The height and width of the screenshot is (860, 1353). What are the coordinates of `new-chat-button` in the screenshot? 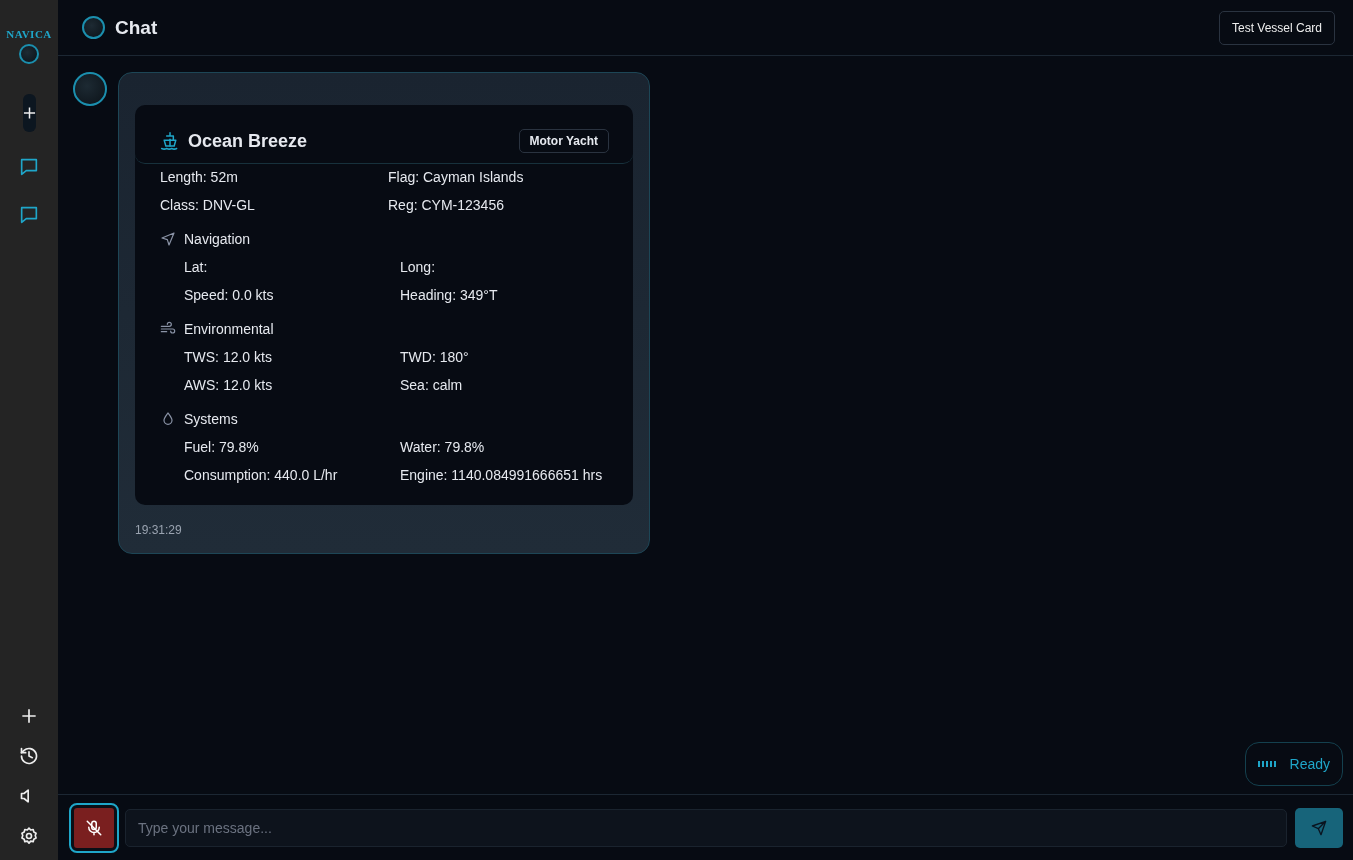 It's located at (29, 113).